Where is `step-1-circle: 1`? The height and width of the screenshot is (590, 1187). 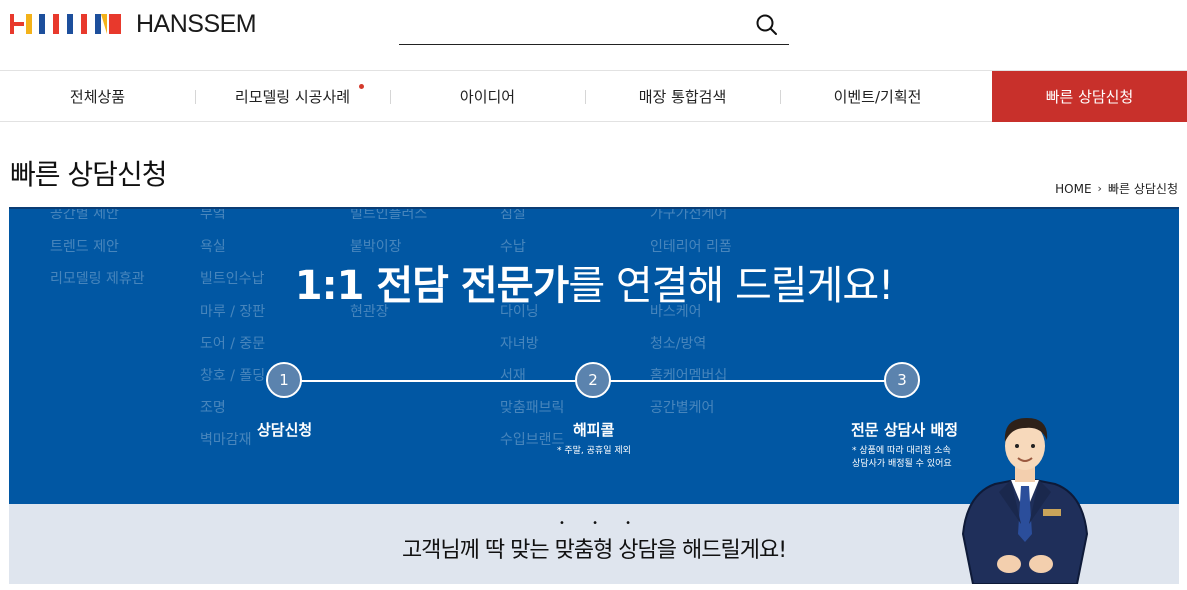 step-1-circle: 1 is located at coordinates (284, 380).